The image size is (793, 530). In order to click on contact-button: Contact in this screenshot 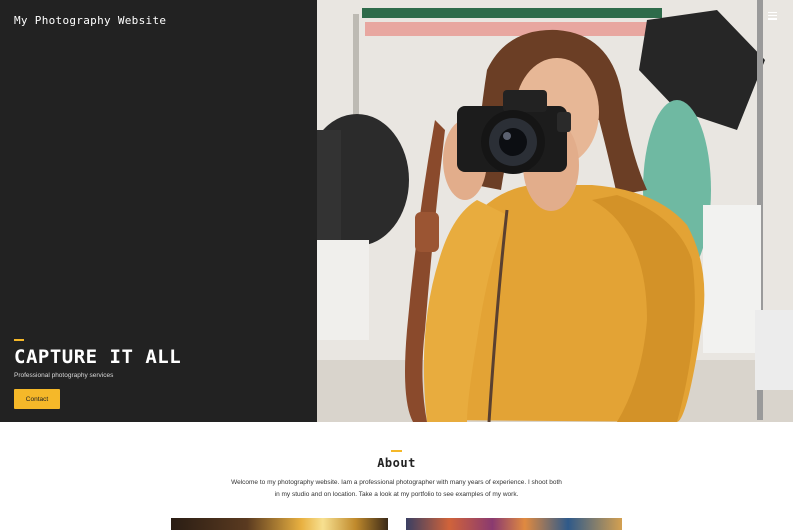, I will do `click(37, 399)`.